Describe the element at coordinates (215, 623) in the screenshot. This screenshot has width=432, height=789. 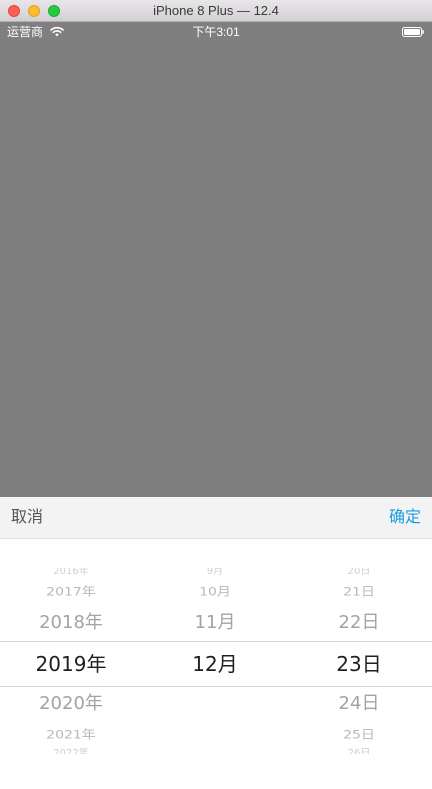
I see `month-option: 11月` at that location.